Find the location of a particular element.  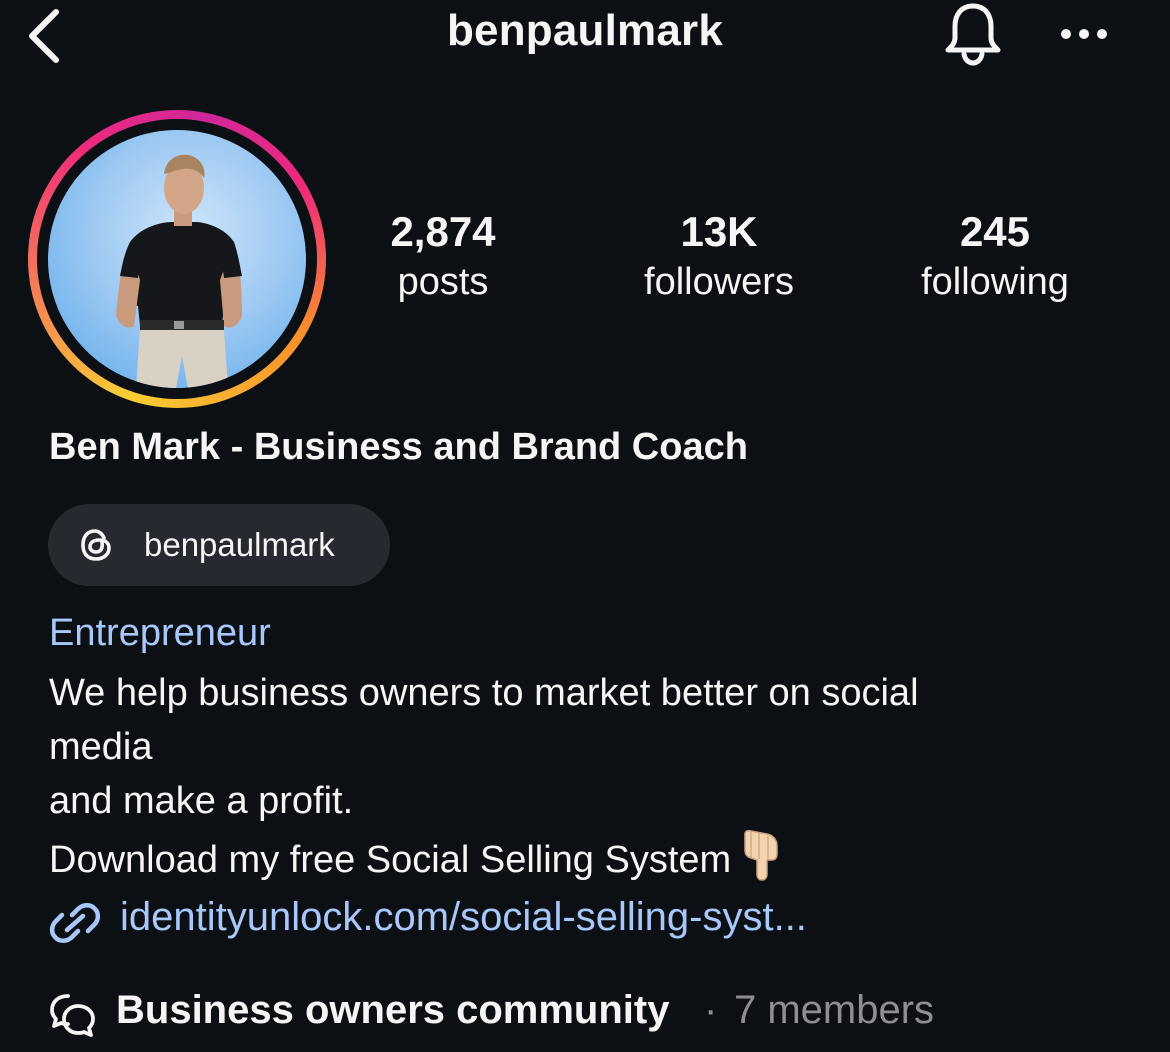

bio-line-with-emoji: Download my free Social Selling System is located at coordinates (589, 857).